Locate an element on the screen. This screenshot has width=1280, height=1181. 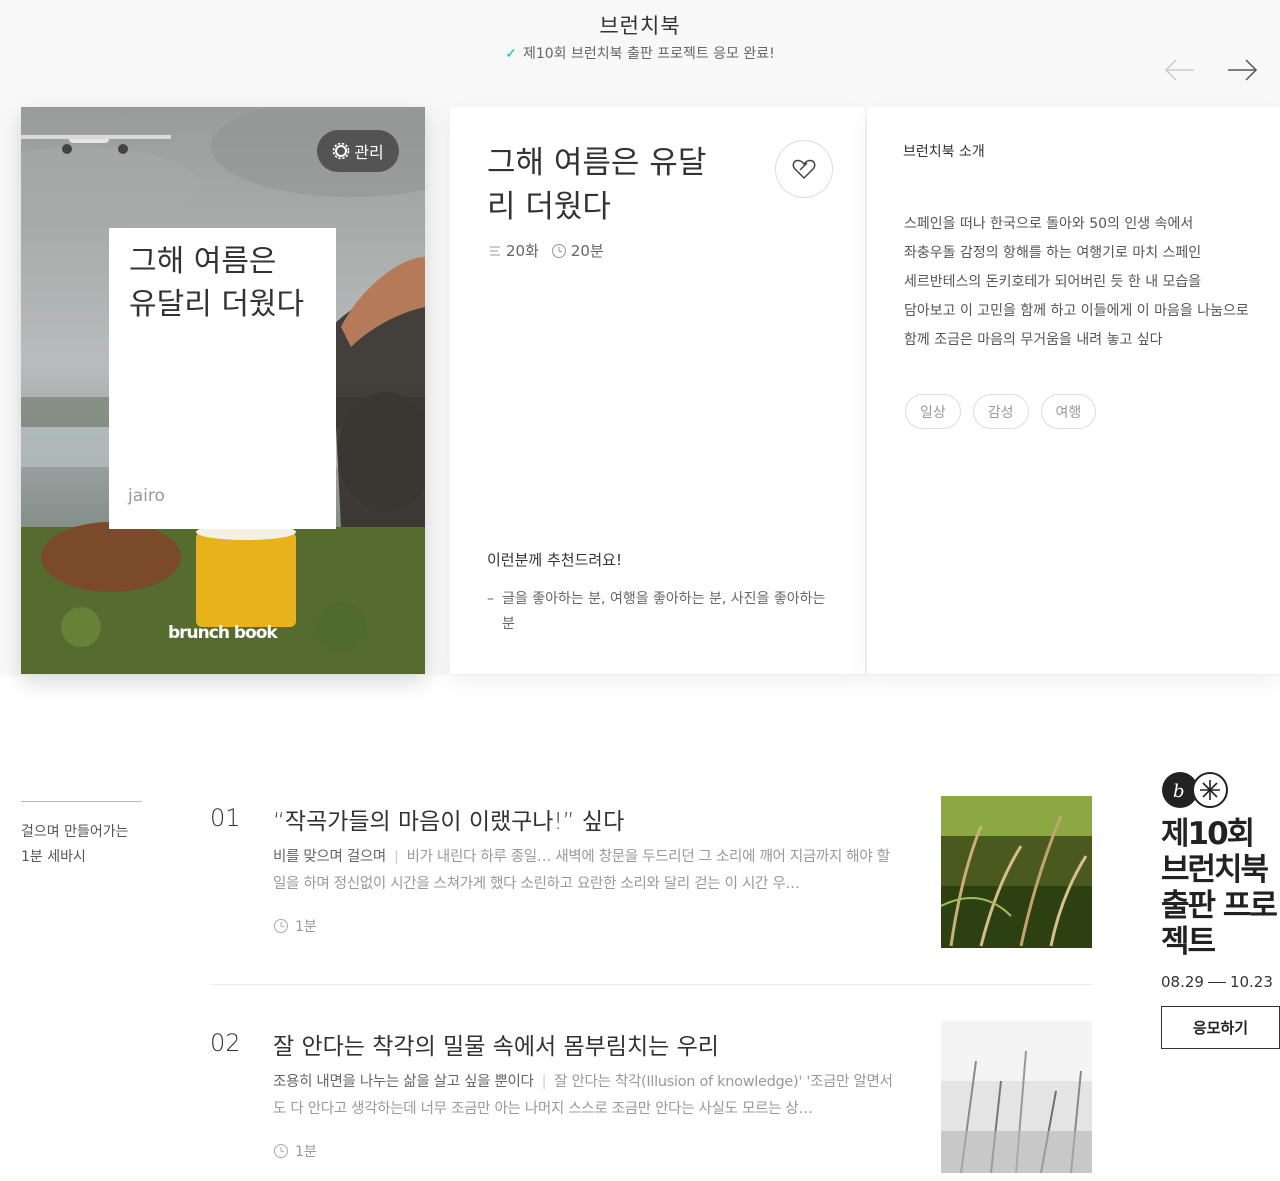
magazine-name: 걸으며 만들어가는 1분 세바시 is located at coordinates (83, 845).